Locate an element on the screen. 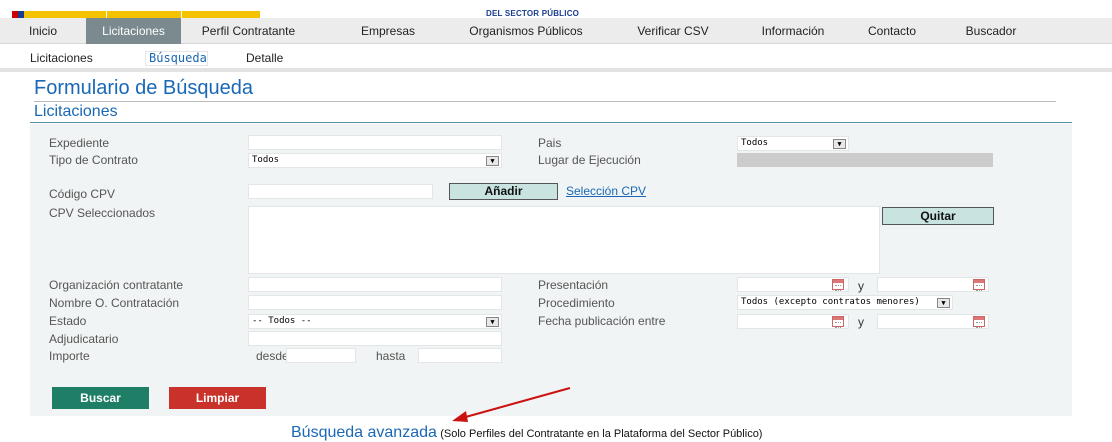  nav-item-licitaciones: Licitaciones is located at coordinates (133, 31).